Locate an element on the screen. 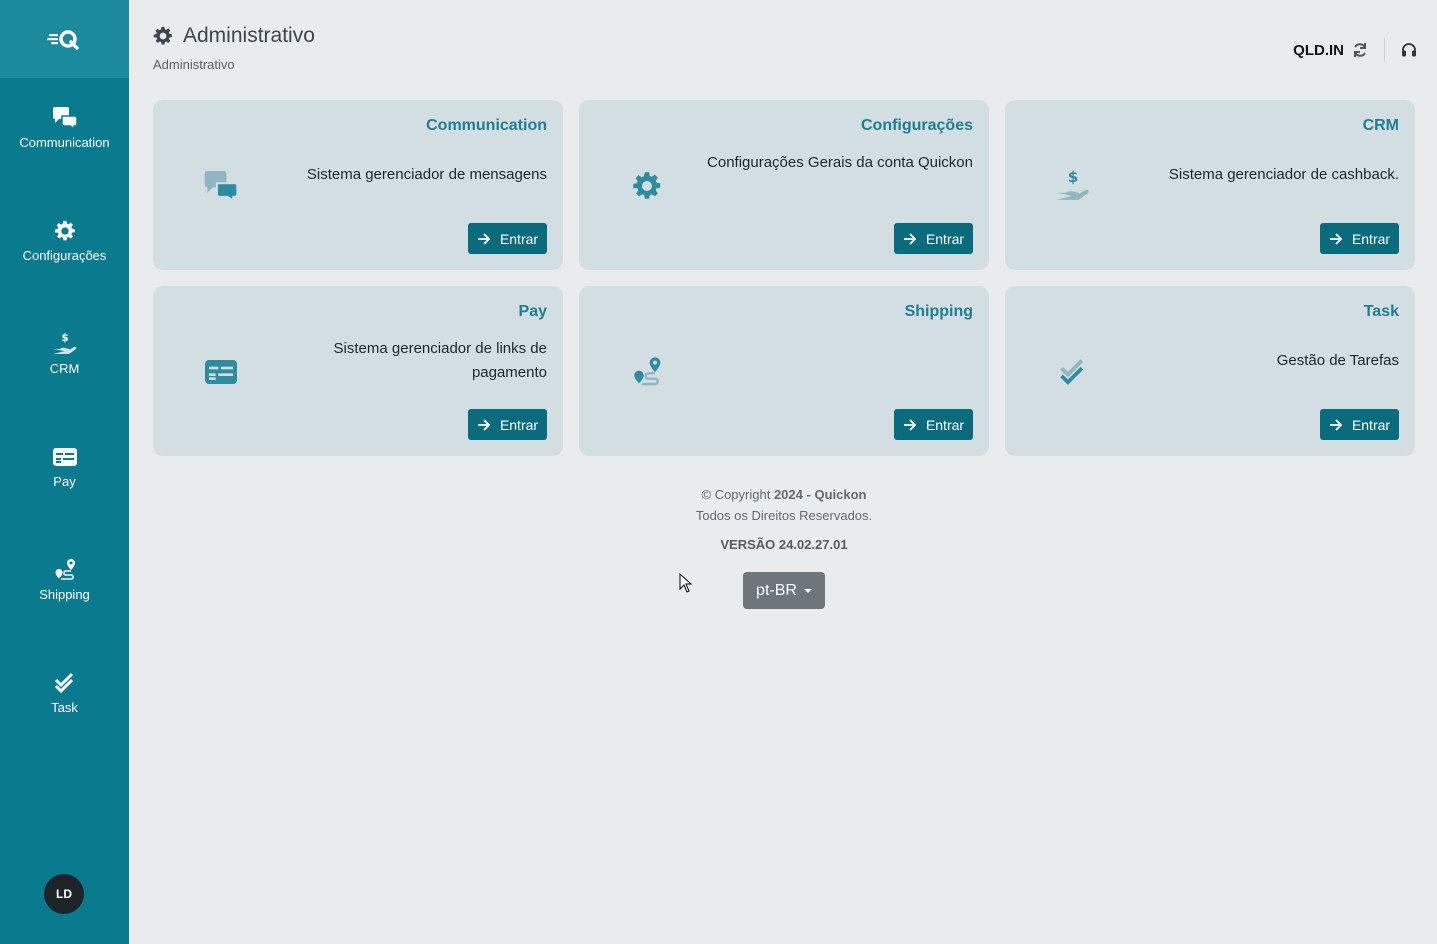 The image size is (1437, 944). sidebar-item-label: Shipping is located at coordinates (64, 594).